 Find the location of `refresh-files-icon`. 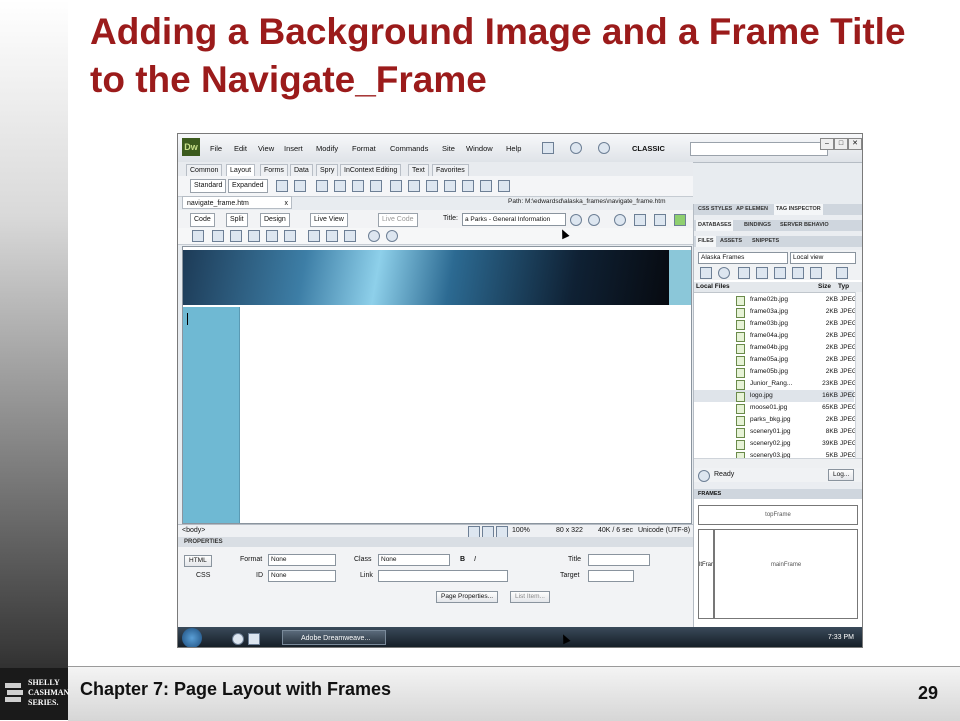

refresh-files-icon is located at coordinates (724, 273).